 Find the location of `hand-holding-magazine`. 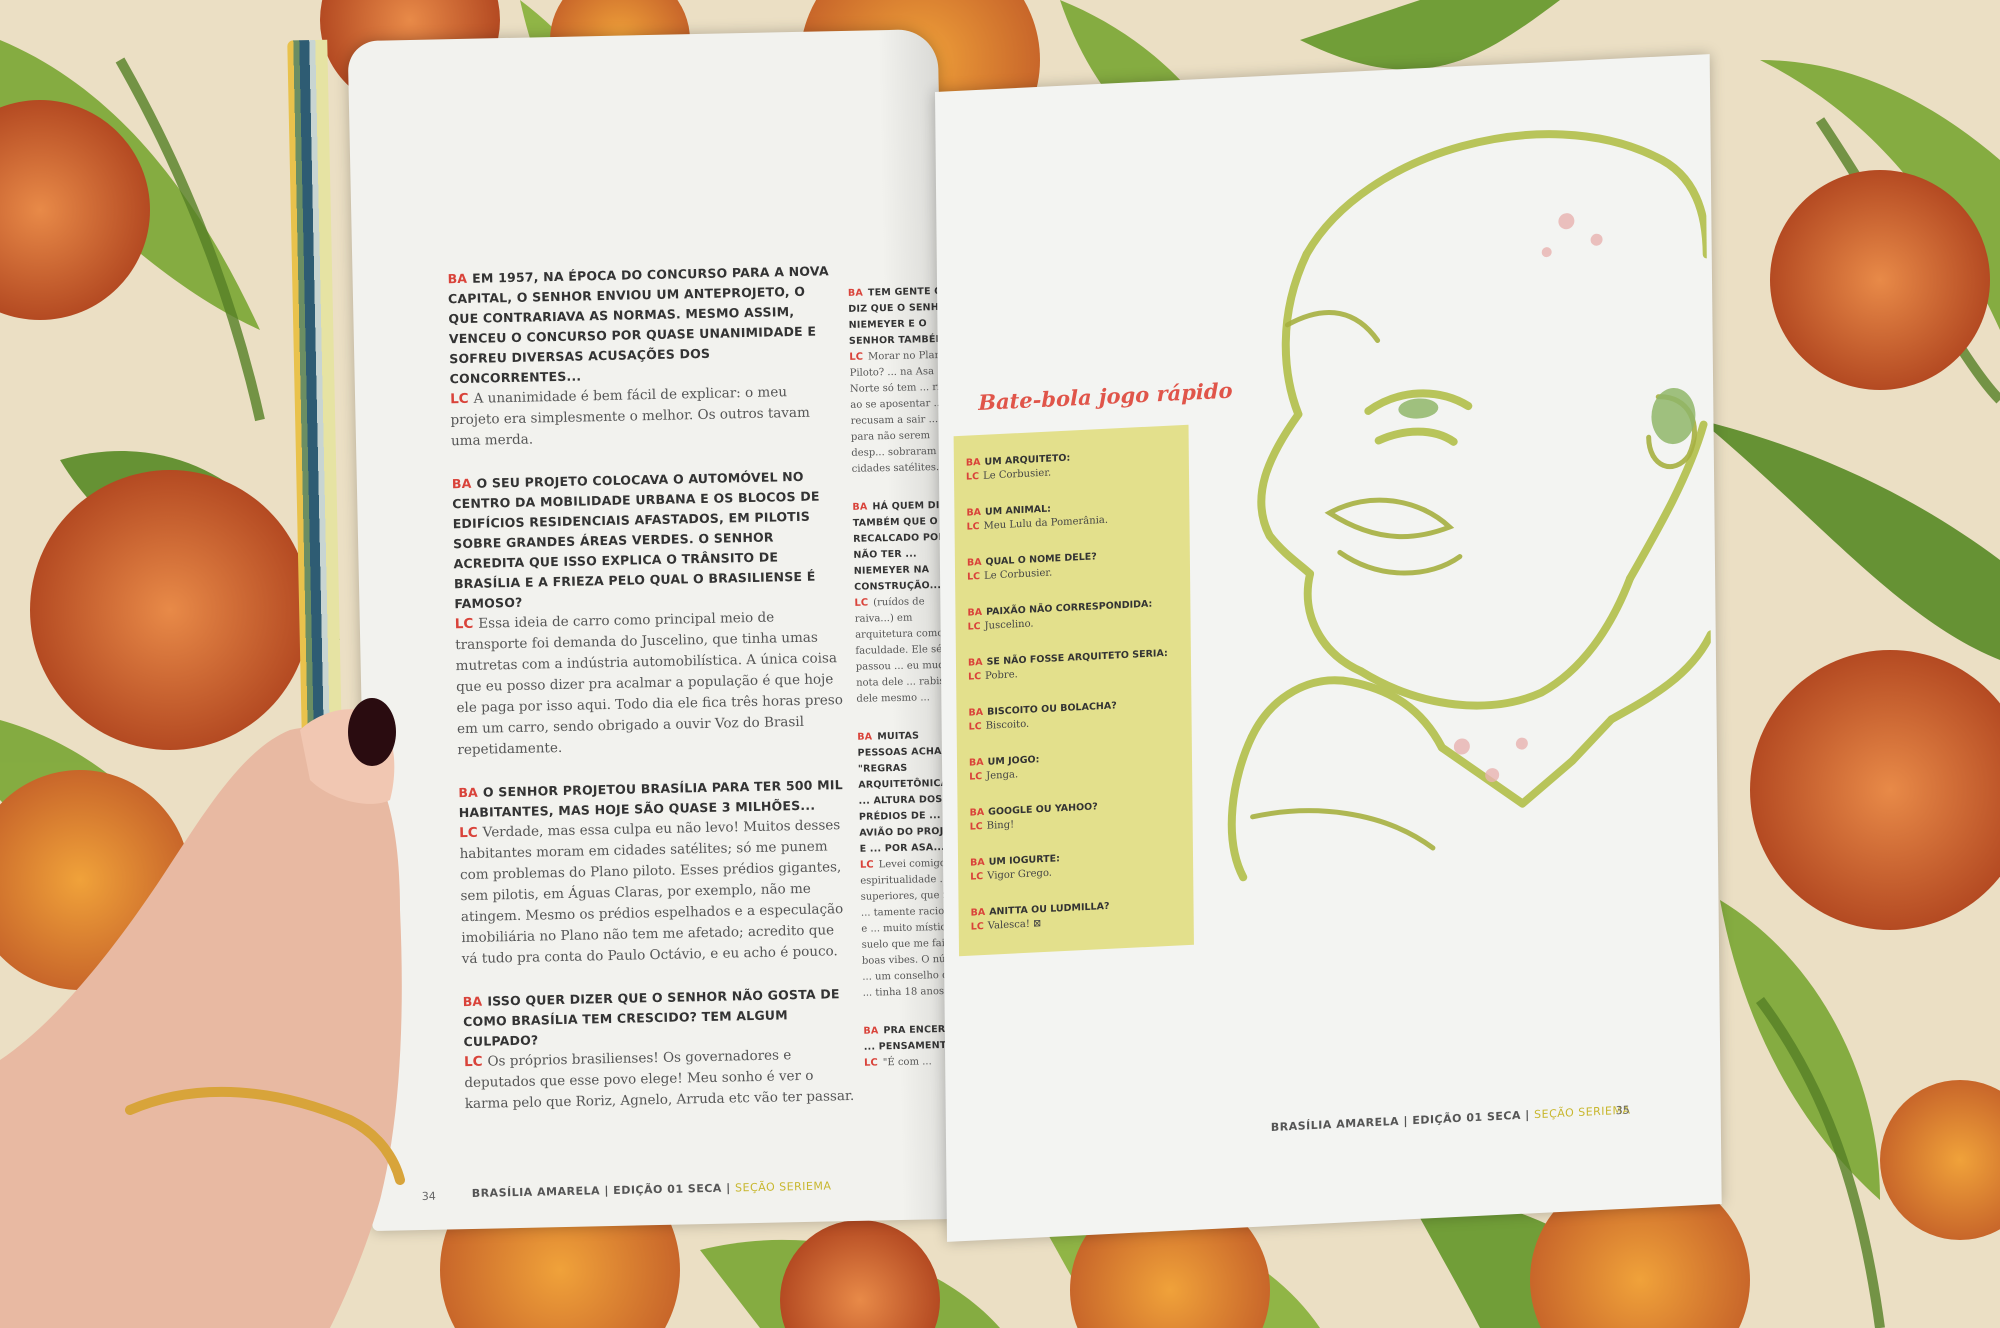

hand-holding-magazine is located at coordinates (202, 1013).